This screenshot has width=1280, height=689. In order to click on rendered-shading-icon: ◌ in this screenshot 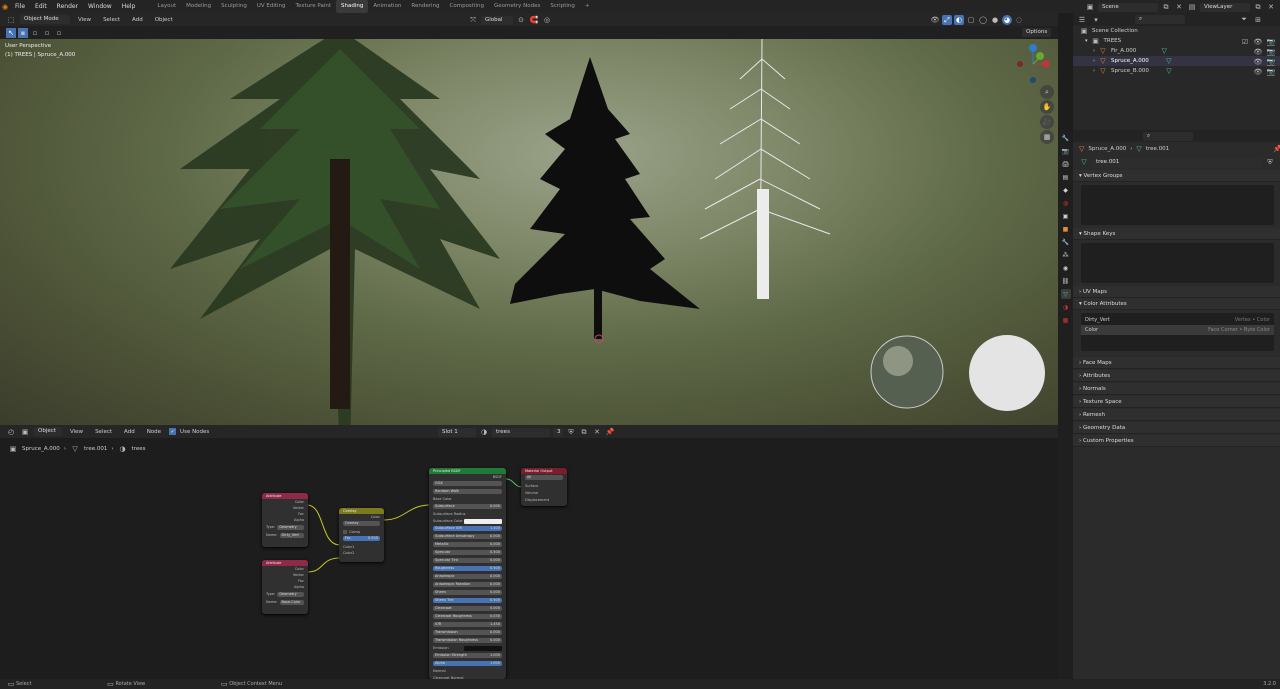, I will do `click(1019, 20)`.